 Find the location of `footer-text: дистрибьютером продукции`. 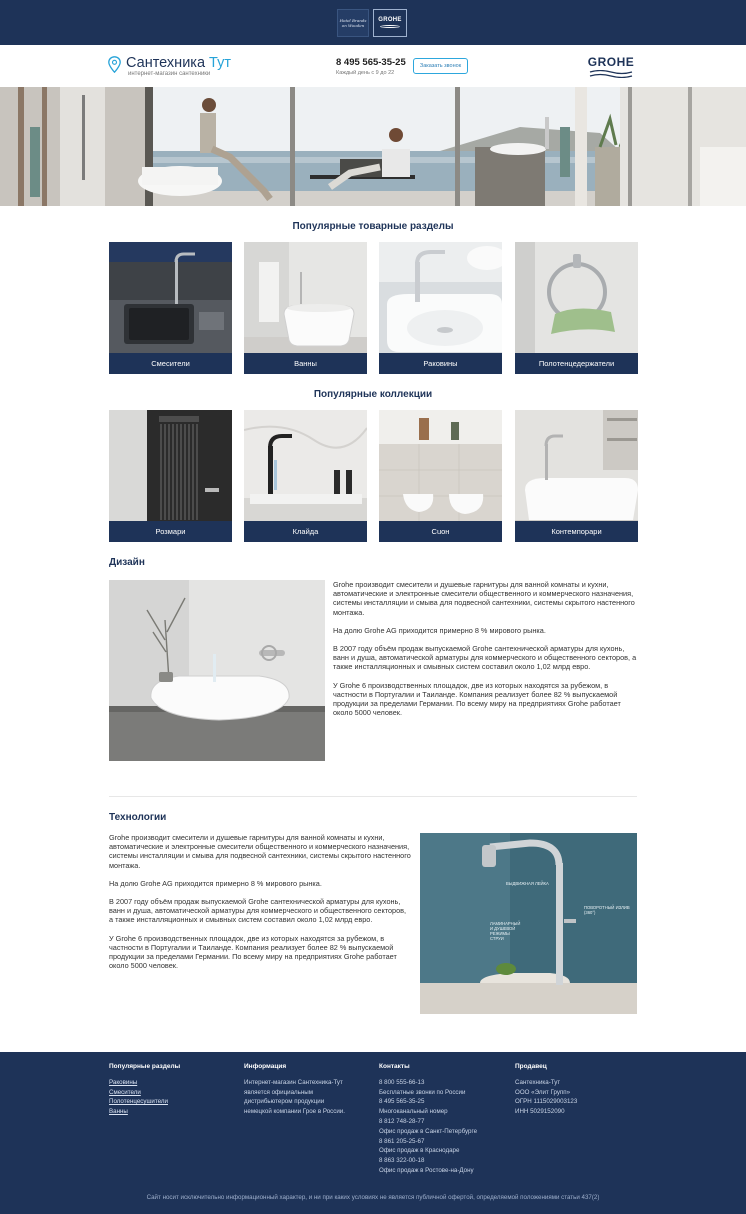

footer-text: дистрибьютером продукции is located at coordinates (284, 1102).